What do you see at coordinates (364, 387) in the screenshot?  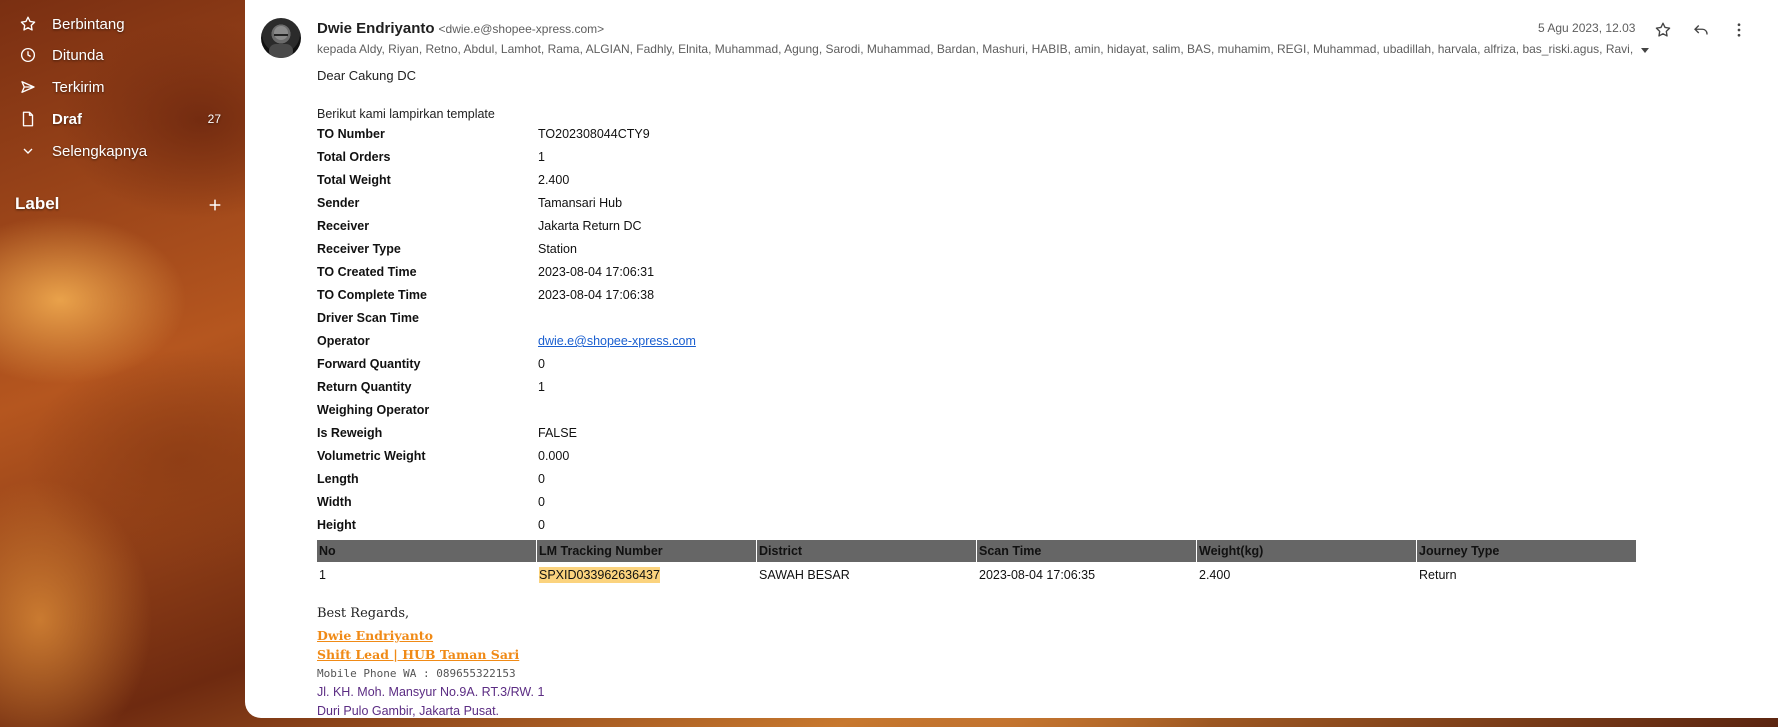 I see `detail-key: Return Quantity` at bounding box center [364, 387].